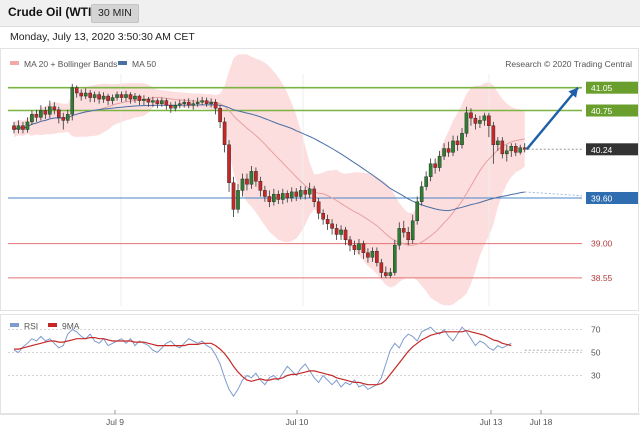  Describe the element at coordinates (70, 64) in the screenshot. I see `legend-label: MA 20 + Bollinger Bands` at that location.